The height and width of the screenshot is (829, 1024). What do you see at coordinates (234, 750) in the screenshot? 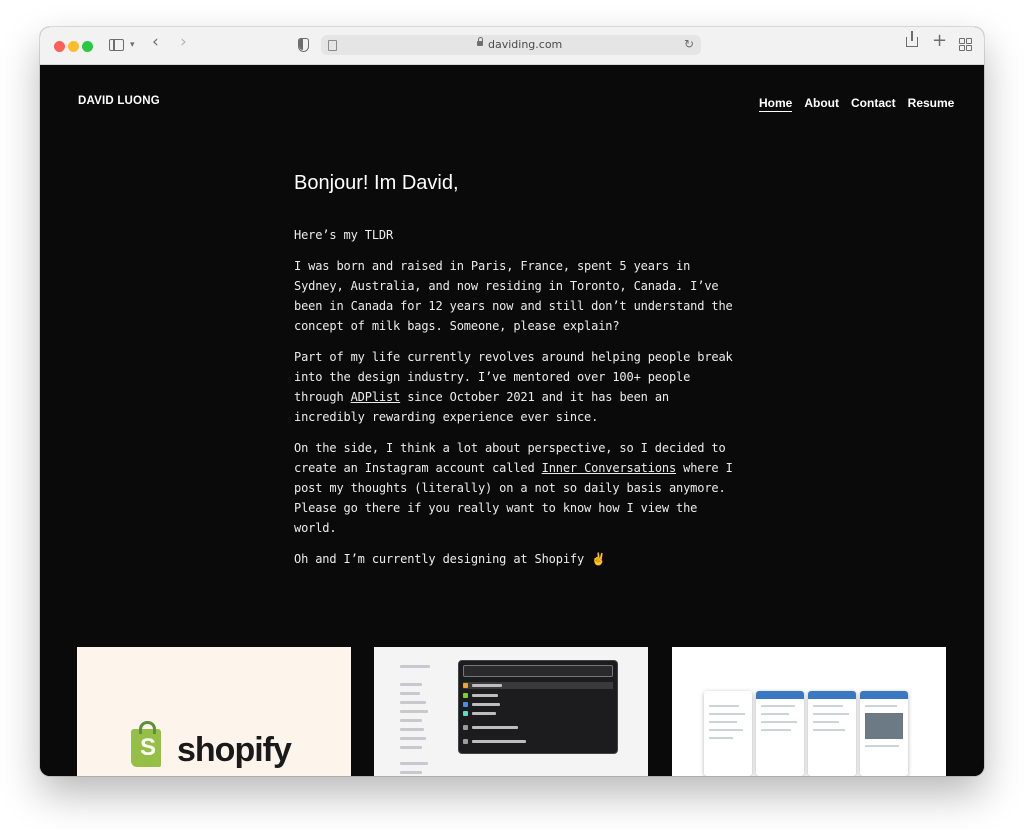
I see `shopify-logo: shopify` at bounding box center [234, 750].